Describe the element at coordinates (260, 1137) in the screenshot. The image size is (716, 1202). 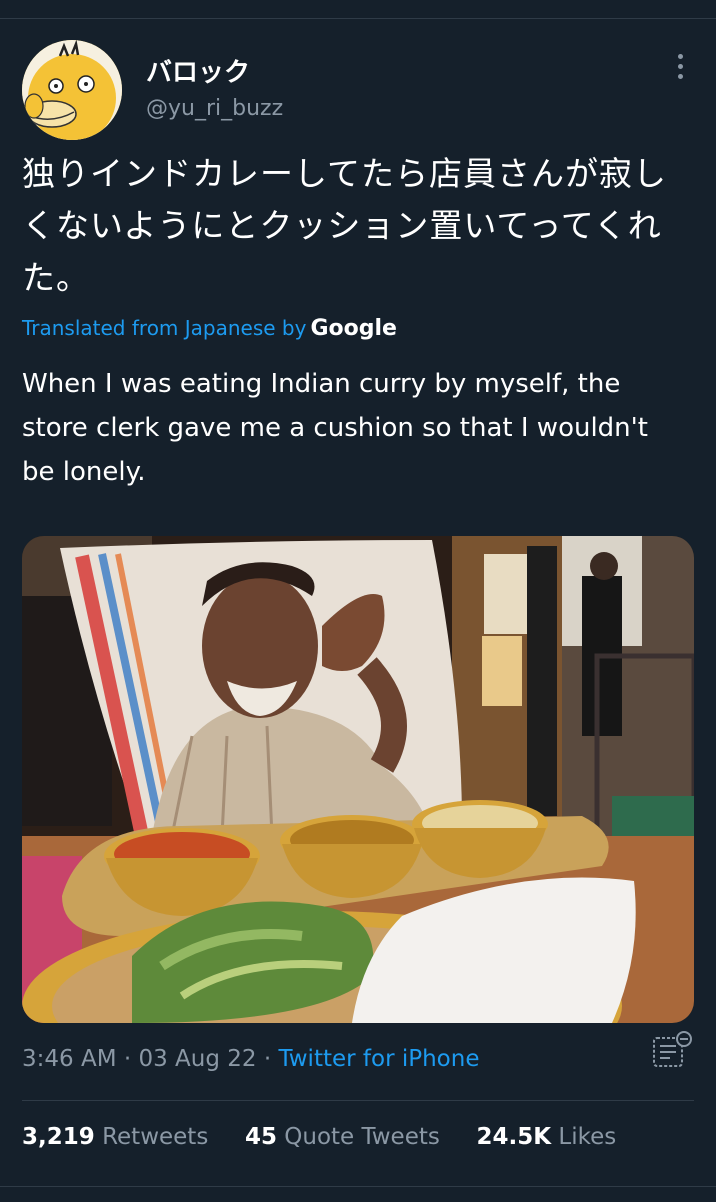
I see `quotes-count: 45` at that location.